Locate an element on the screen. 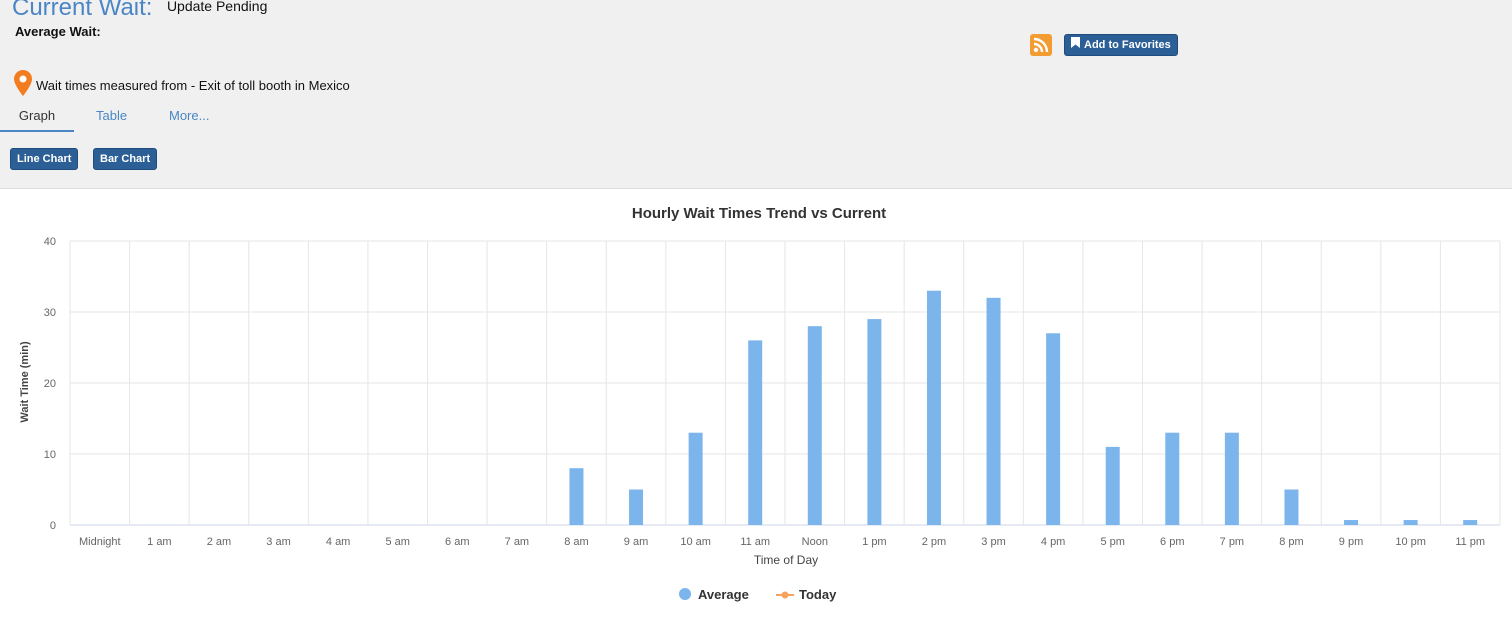  chart-legend: Average Today is located at coordinates (758, 594).